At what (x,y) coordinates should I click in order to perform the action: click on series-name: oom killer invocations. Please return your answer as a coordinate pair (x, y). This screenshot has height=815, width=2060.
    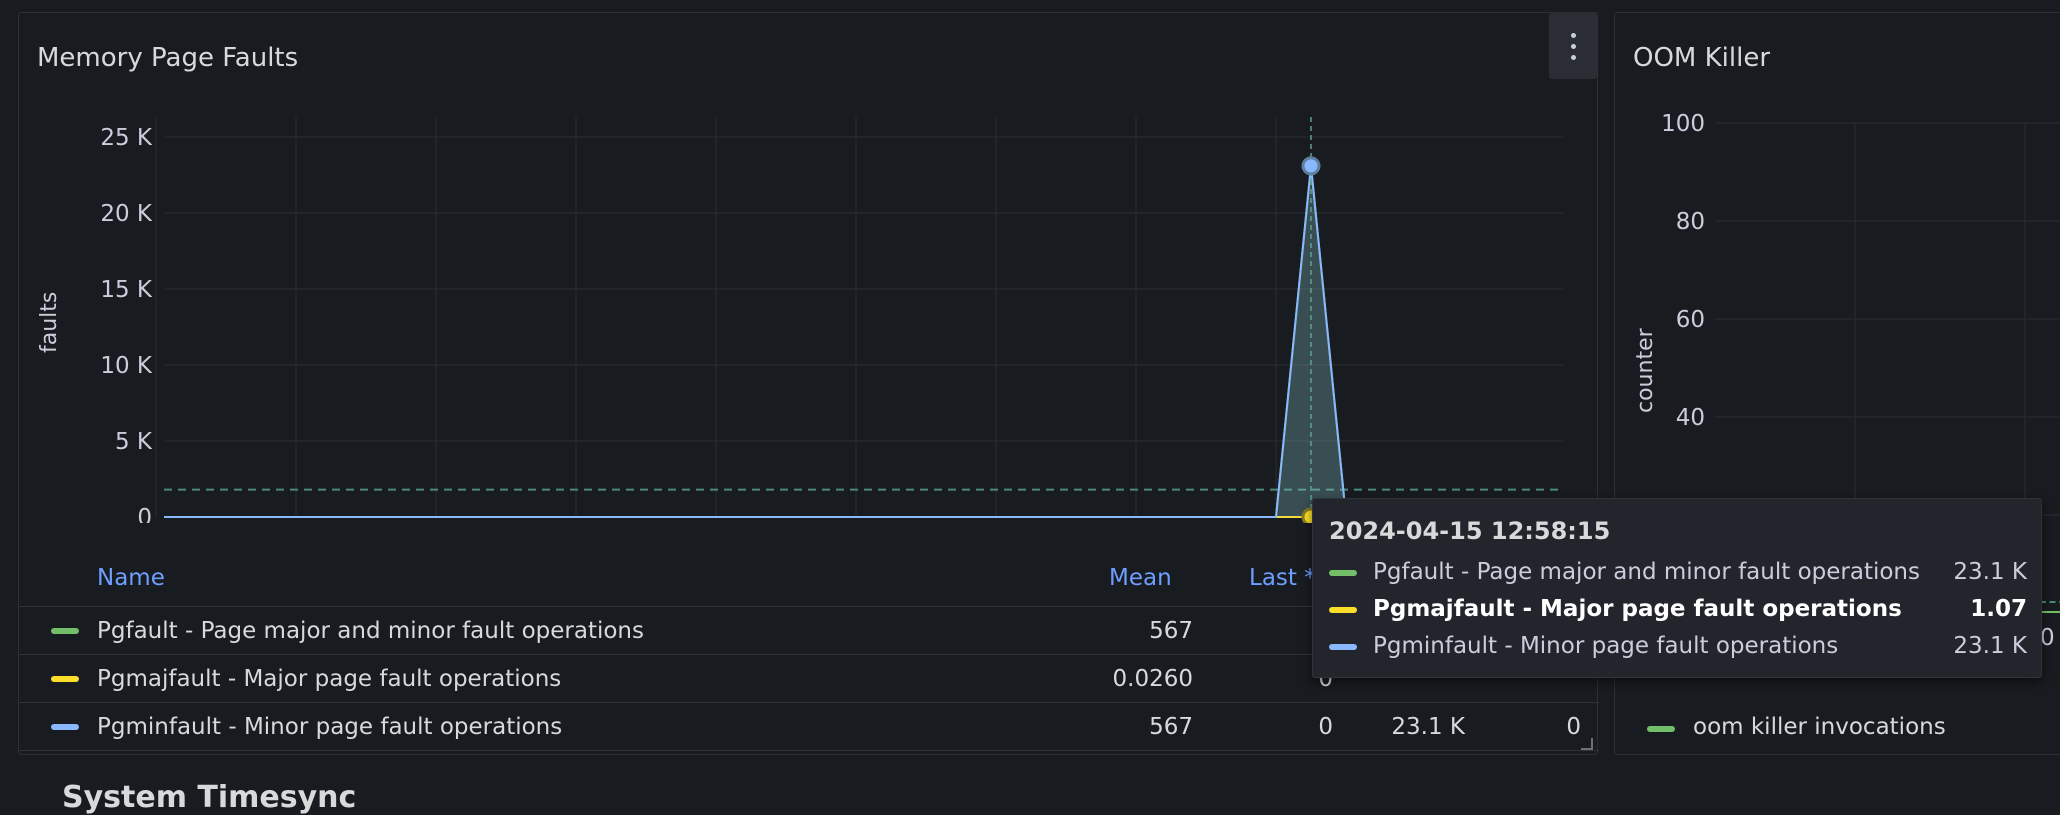
    Looking at the image, I should click on (1819, 727).